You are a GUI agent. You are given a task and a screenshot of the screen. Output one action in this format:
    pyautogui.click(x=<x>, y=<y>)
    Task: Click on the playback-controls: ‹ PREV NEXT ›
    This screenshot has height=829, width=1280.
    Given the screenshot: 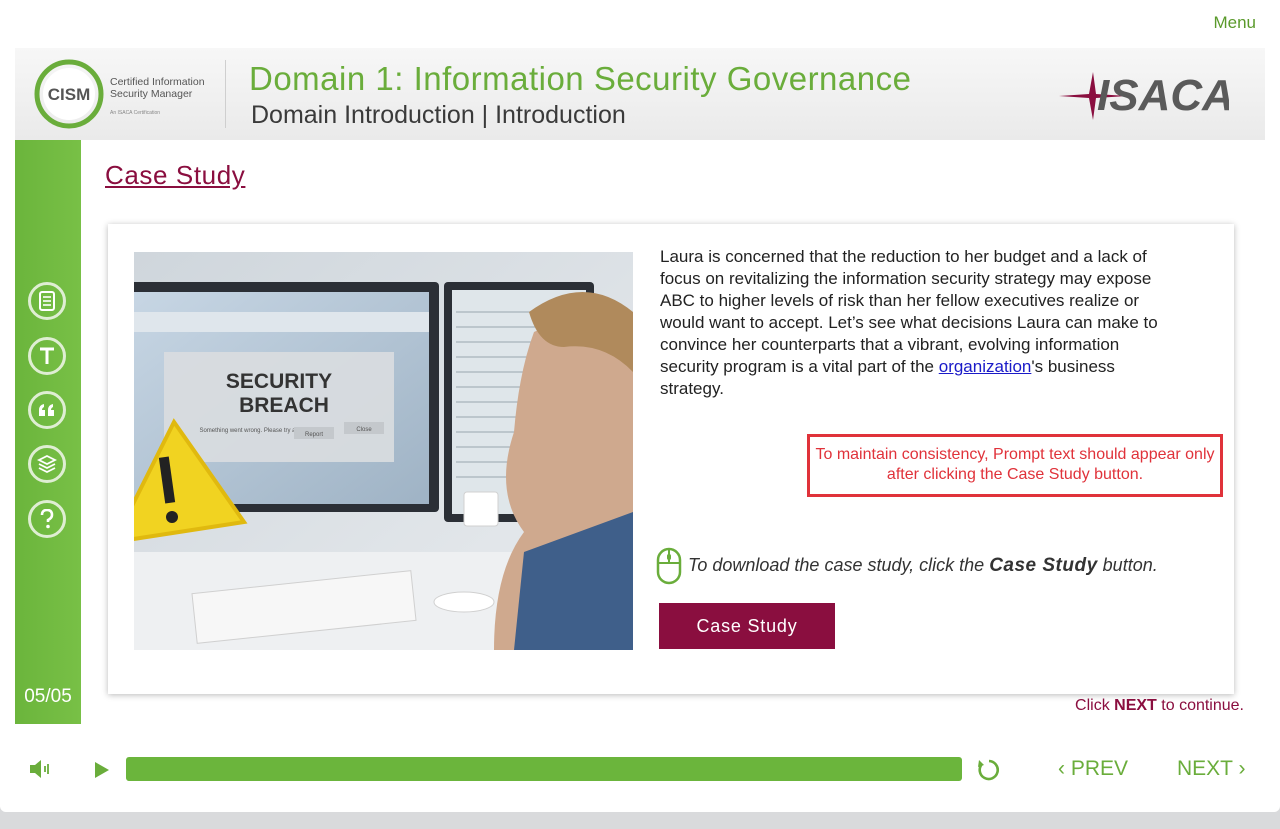 What is the action you would take?
    pyautogui.click(x=640, y=770)
    